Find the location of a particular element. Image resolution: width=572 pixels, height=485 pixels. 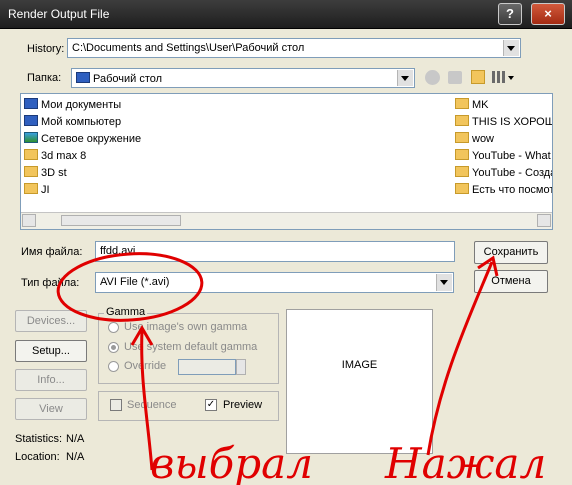

sequence-label: Sequence is located at coordinates (152, 405).